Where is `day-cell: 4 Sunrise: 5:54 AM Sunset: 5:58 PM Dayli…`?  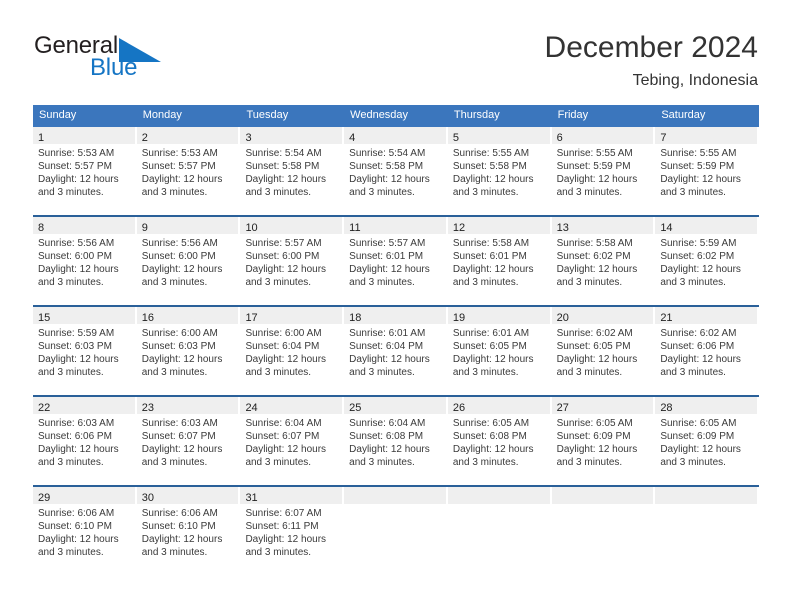 day-cell: 4 Sunrise: 5:54 AM Sunset: 5:58 PM Dayli… is located at coordinates (396, 168).